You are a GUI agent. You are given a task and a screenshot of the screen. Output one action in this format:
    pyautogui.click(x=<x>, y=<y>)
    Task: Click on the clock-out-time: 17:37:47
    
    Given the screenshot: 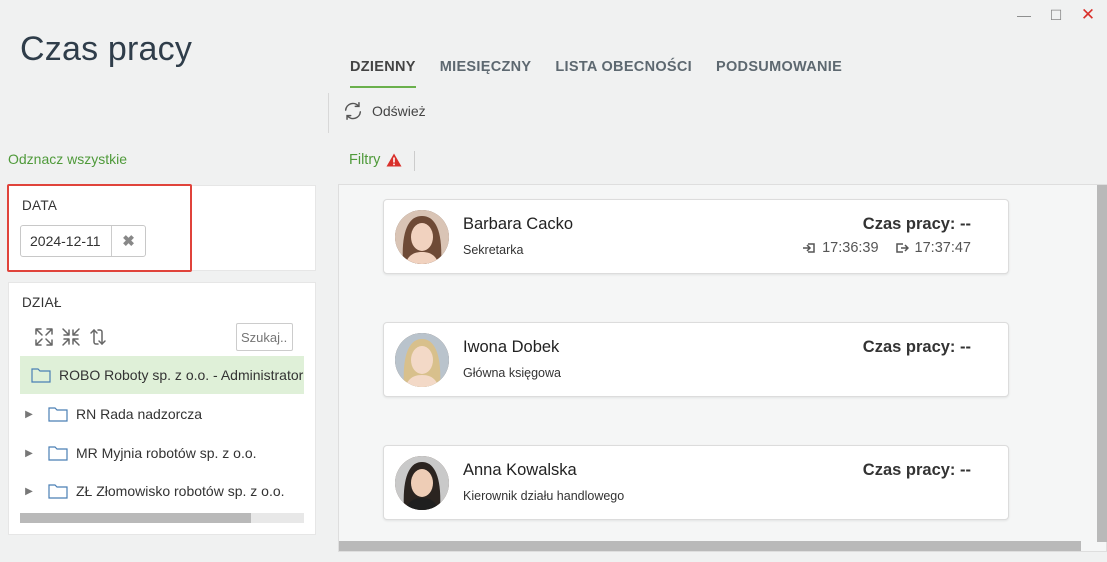 What is the action you would take?
    pyautogui.click(x=942, y=248)
    